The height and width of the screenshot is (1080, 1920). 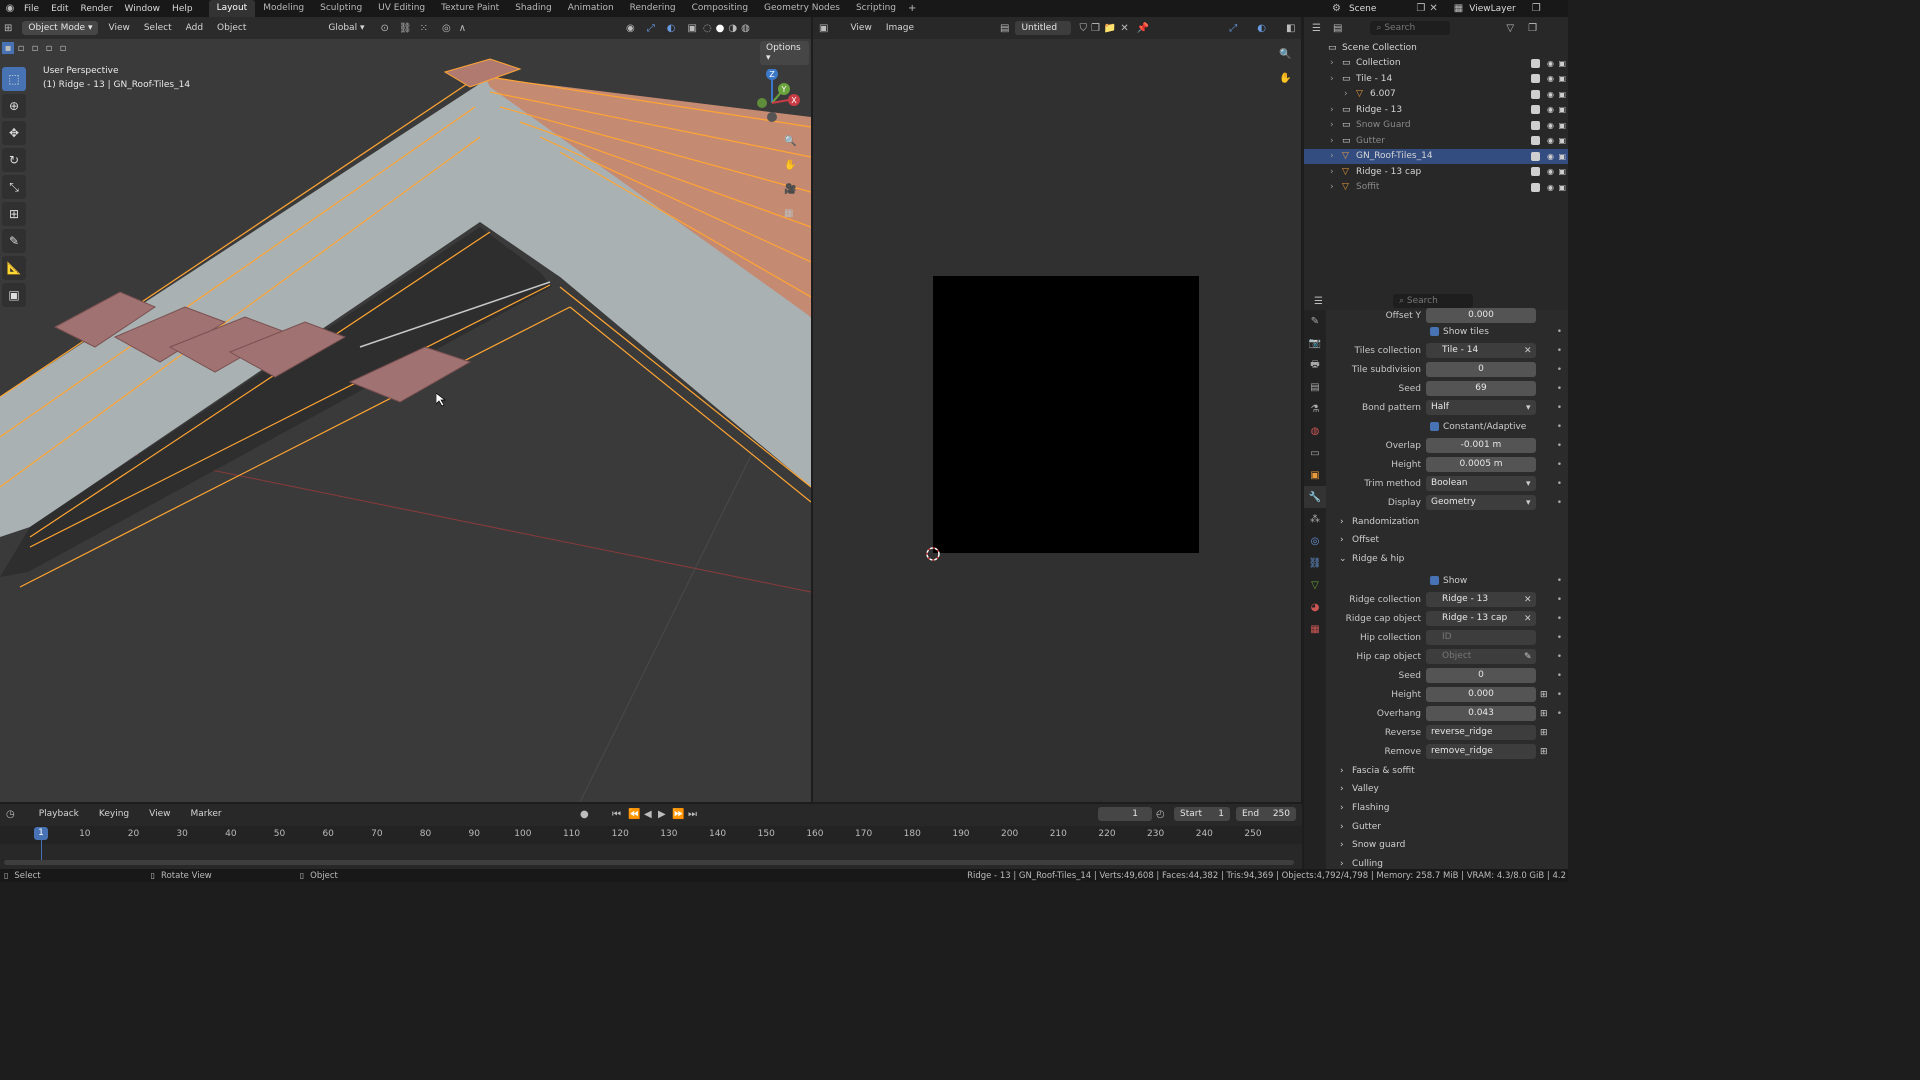 I want to click on pan-hand-icon: ✋, so click(x=790, y=165).